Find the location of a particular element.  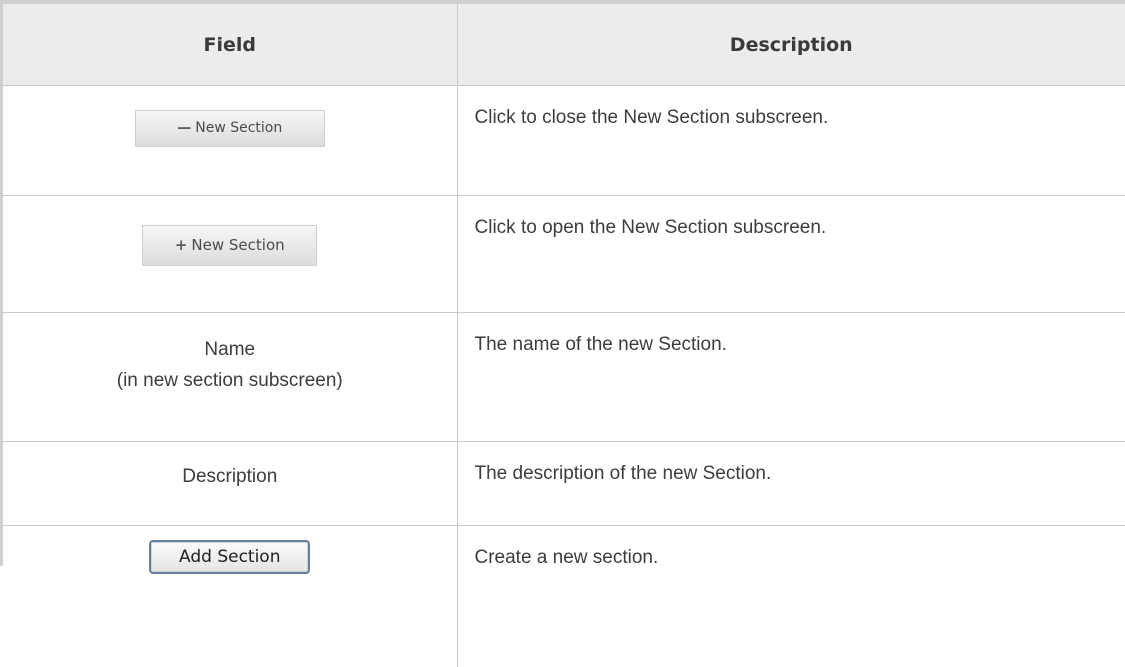

table-header-row: Field Description is located at coordinates (564, 45).